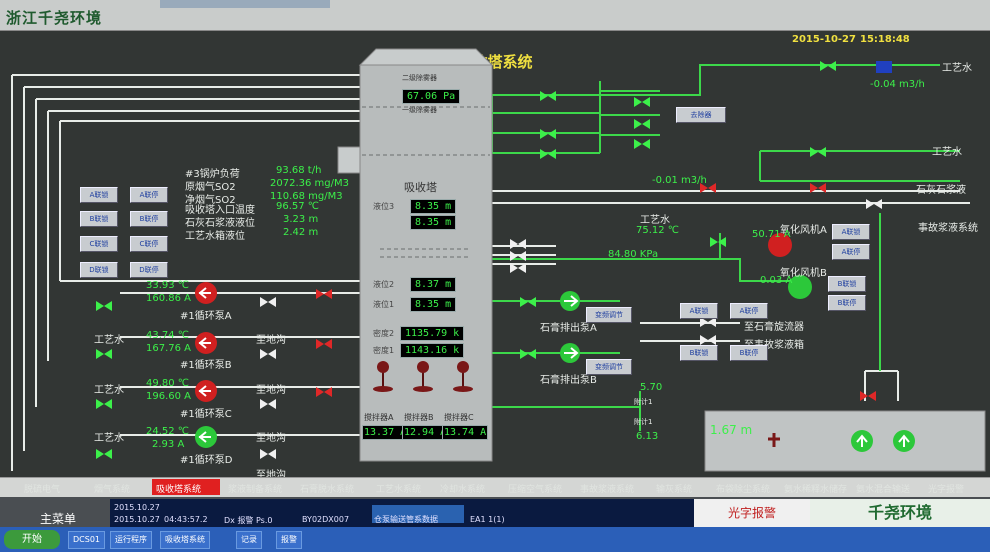 The width and height of the screenshot is (990, 552). I want to click on tab-gypsum-dewatering: 石膏脱水系统, so click(327, 488).